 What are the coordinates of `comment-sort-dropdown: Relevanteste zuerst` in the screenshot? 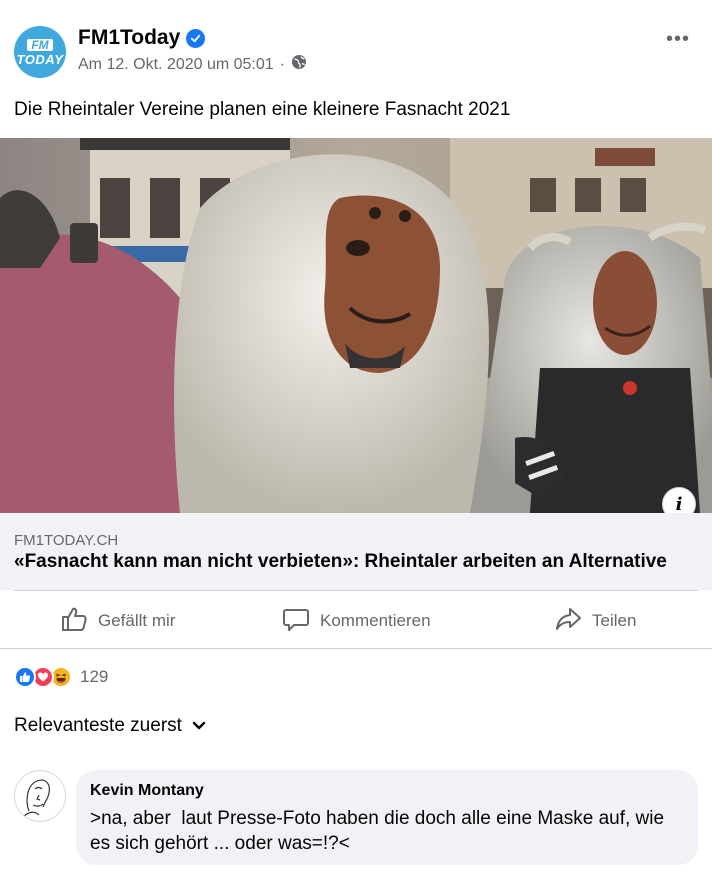 It's located at (110, 726).